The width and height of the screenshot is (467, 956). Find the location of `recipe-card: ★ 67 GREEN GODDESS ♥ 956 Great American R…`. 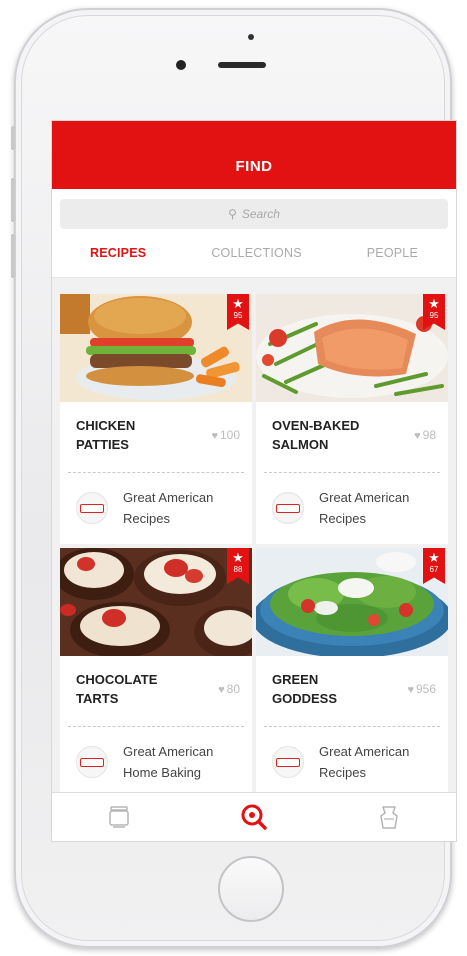

recipe-card: ★ 67 GREEN GODDESS ♥ 956 Great American R… is located at coordinates (352, 673).